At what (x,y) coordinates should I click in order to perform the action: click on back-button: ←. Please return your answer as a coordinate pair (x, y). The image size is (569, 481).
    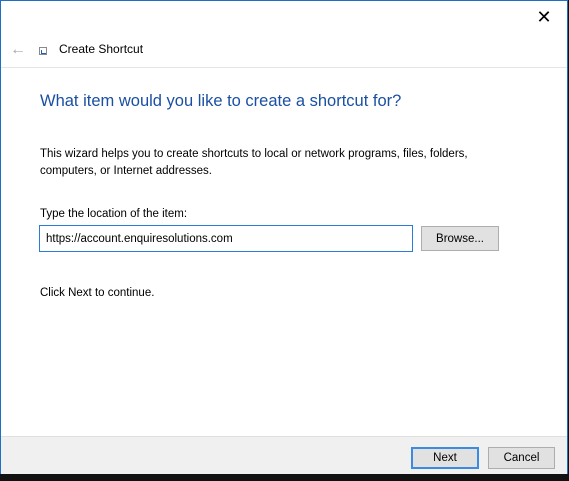
    Looking at the image, I should click on (18, 50).